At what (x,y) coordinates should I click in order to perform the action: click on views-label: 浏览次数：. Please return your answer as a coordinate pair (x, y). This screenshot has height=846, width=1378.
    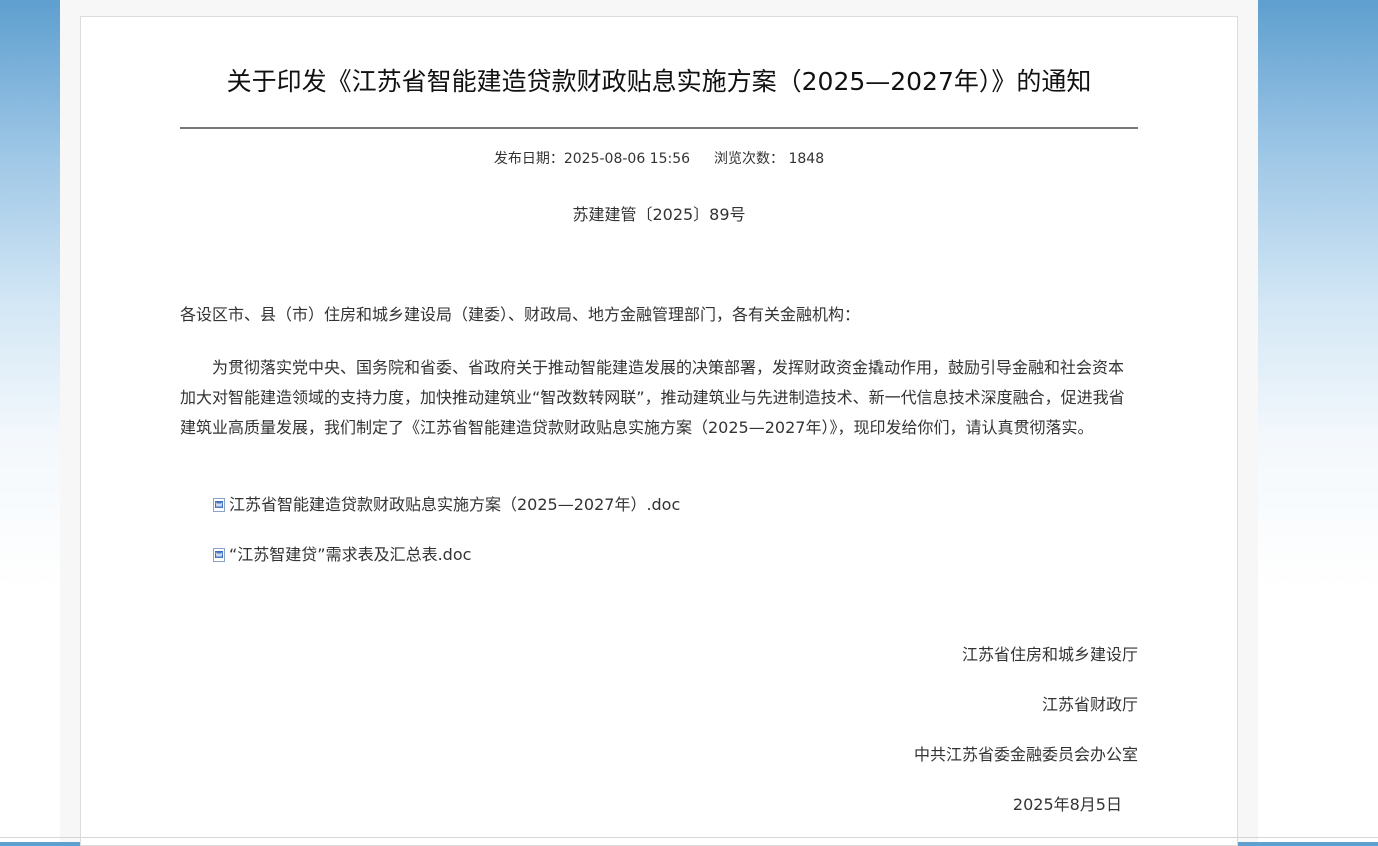
    Looking at the image, I should click on (749, 159).